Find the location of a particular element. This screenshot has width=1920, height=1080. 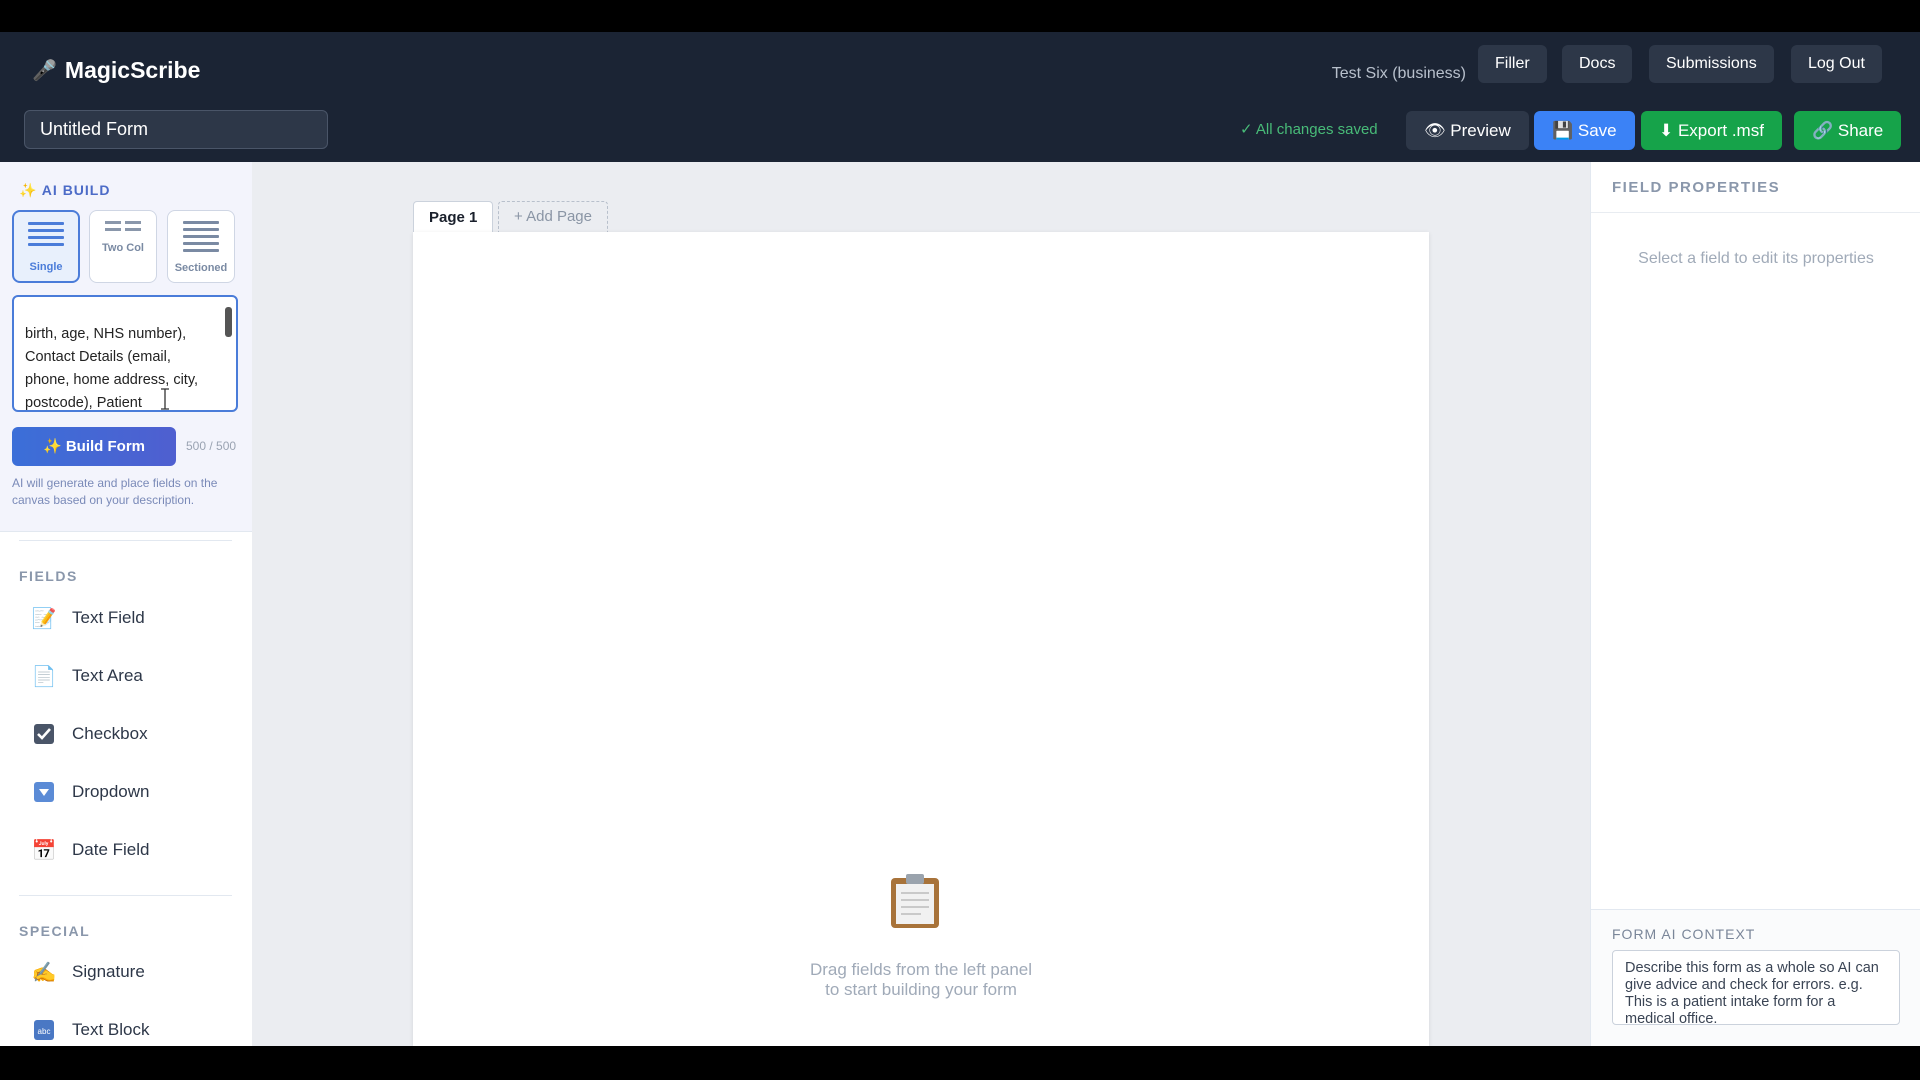

field-label: Dropdown is located at coordinates (111, 791).